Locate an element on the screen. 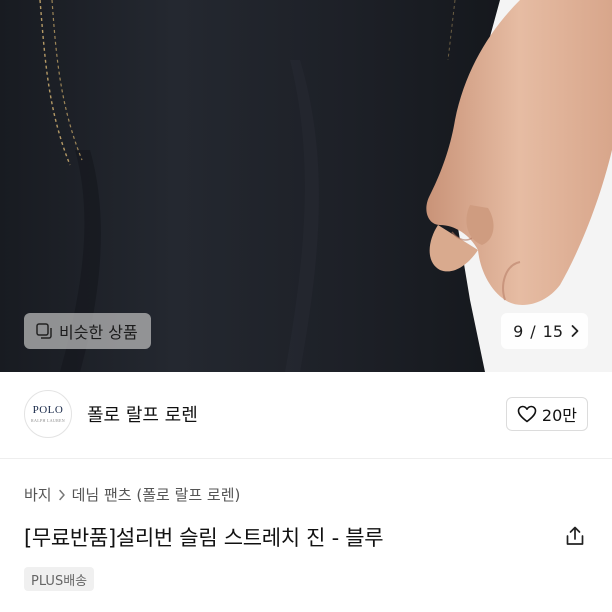  breadcrumb-item-category: 바지 is located at coordinates (38, 494).